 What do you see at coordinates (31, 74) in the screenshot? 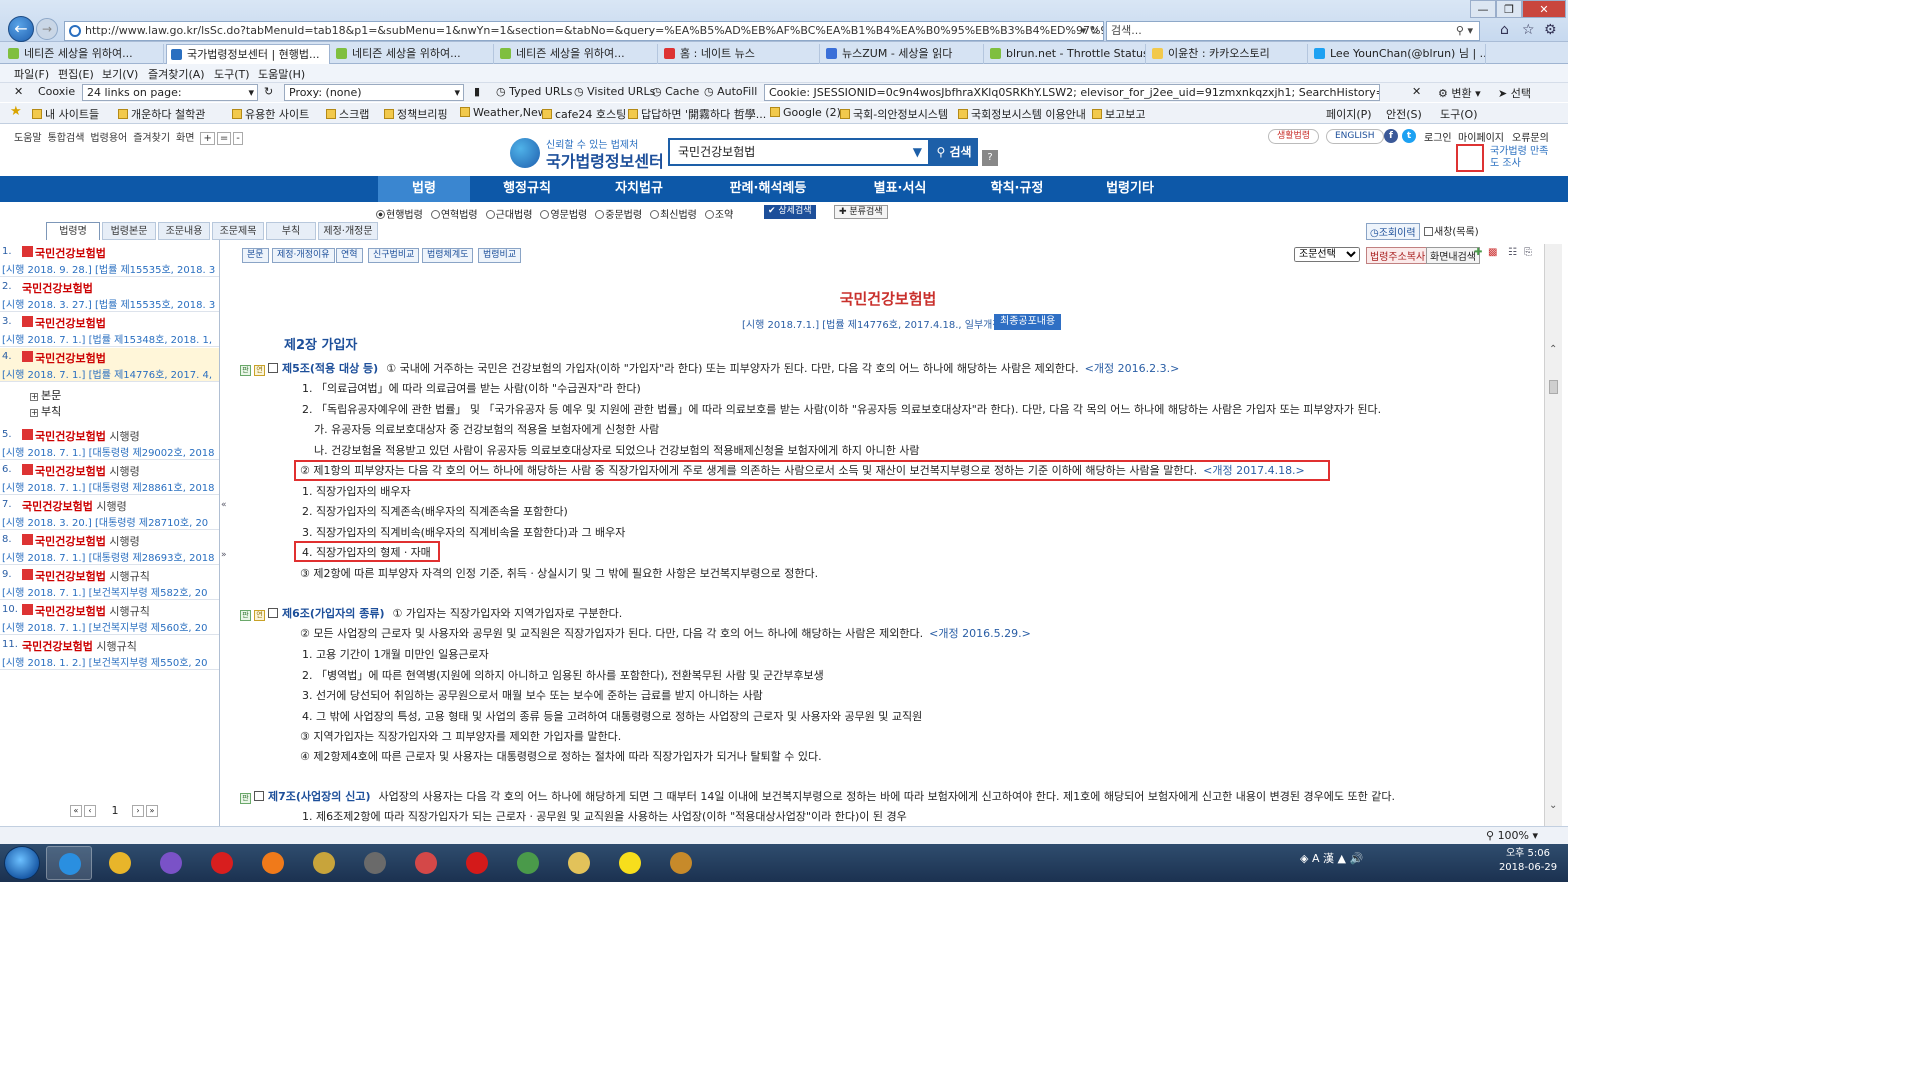
I see `menu-item: 파일(F)` at bounding box center [31, 74].